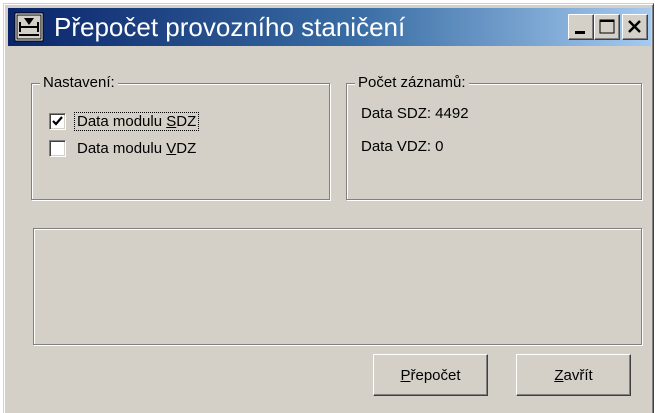  Describe the element at coordinates (412, 82) in the screenshot. I see `record-count-legend: Počet záznamů:` at that location.